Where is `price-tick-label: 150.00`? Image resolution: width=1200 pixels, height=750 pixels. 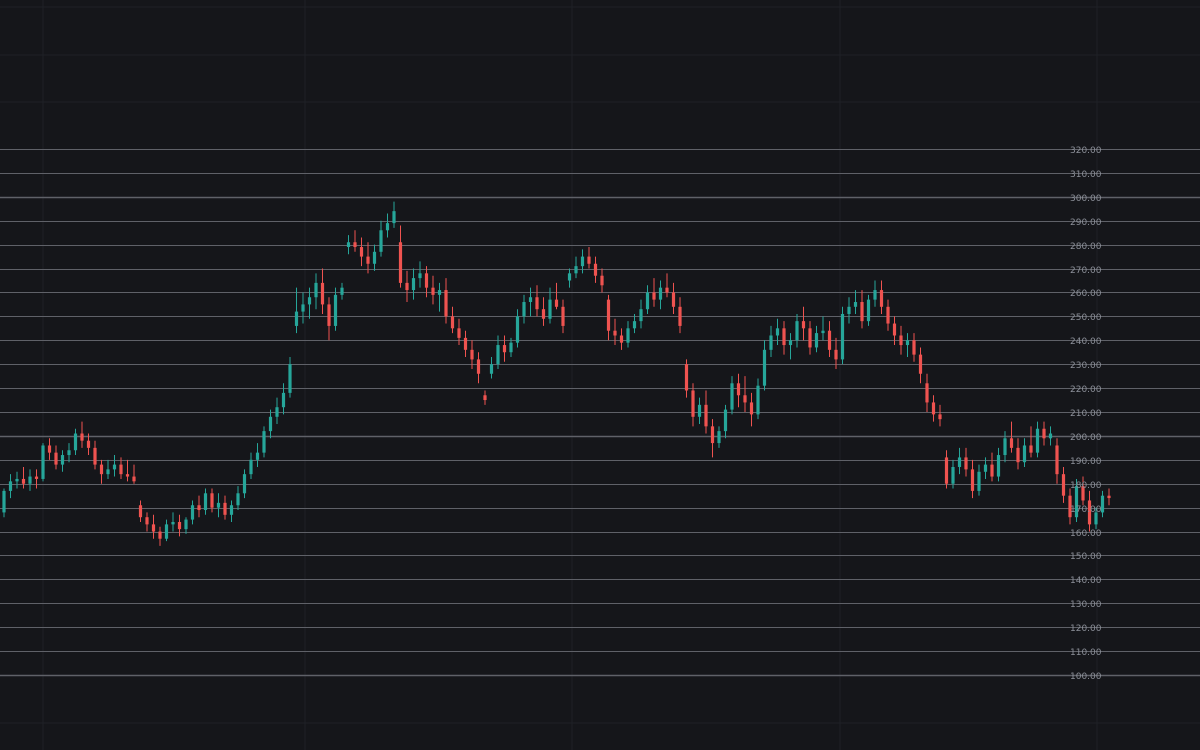 price-tick-label: 150.00 is located at coordinates (1086, 557).